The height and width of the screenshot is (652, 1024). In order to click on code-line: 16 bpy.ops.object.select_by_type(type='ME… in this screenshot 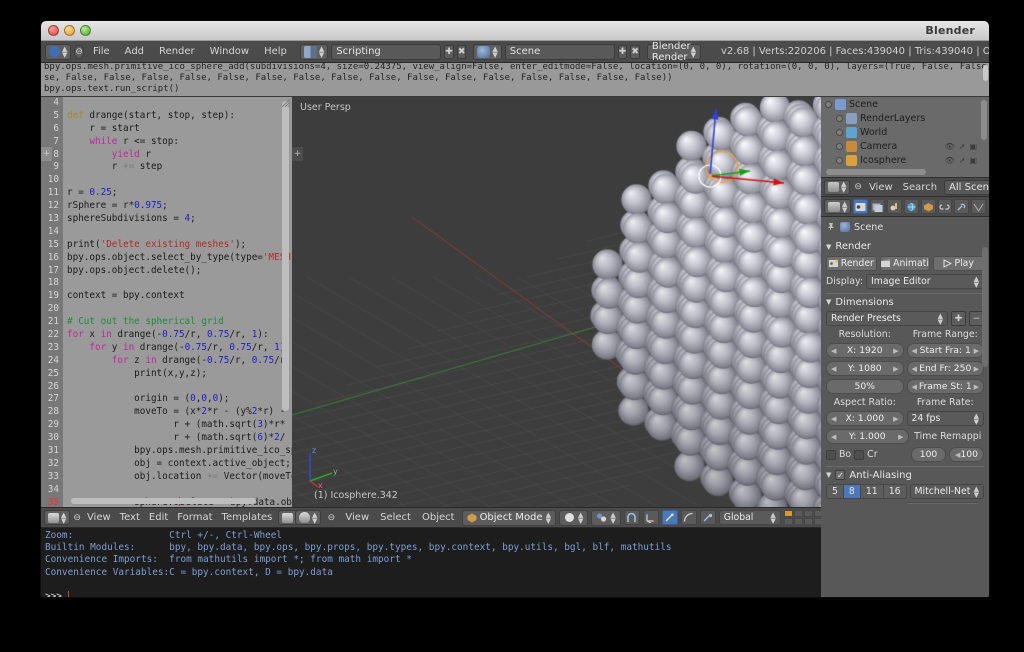, I will do `click(166, 258)`.